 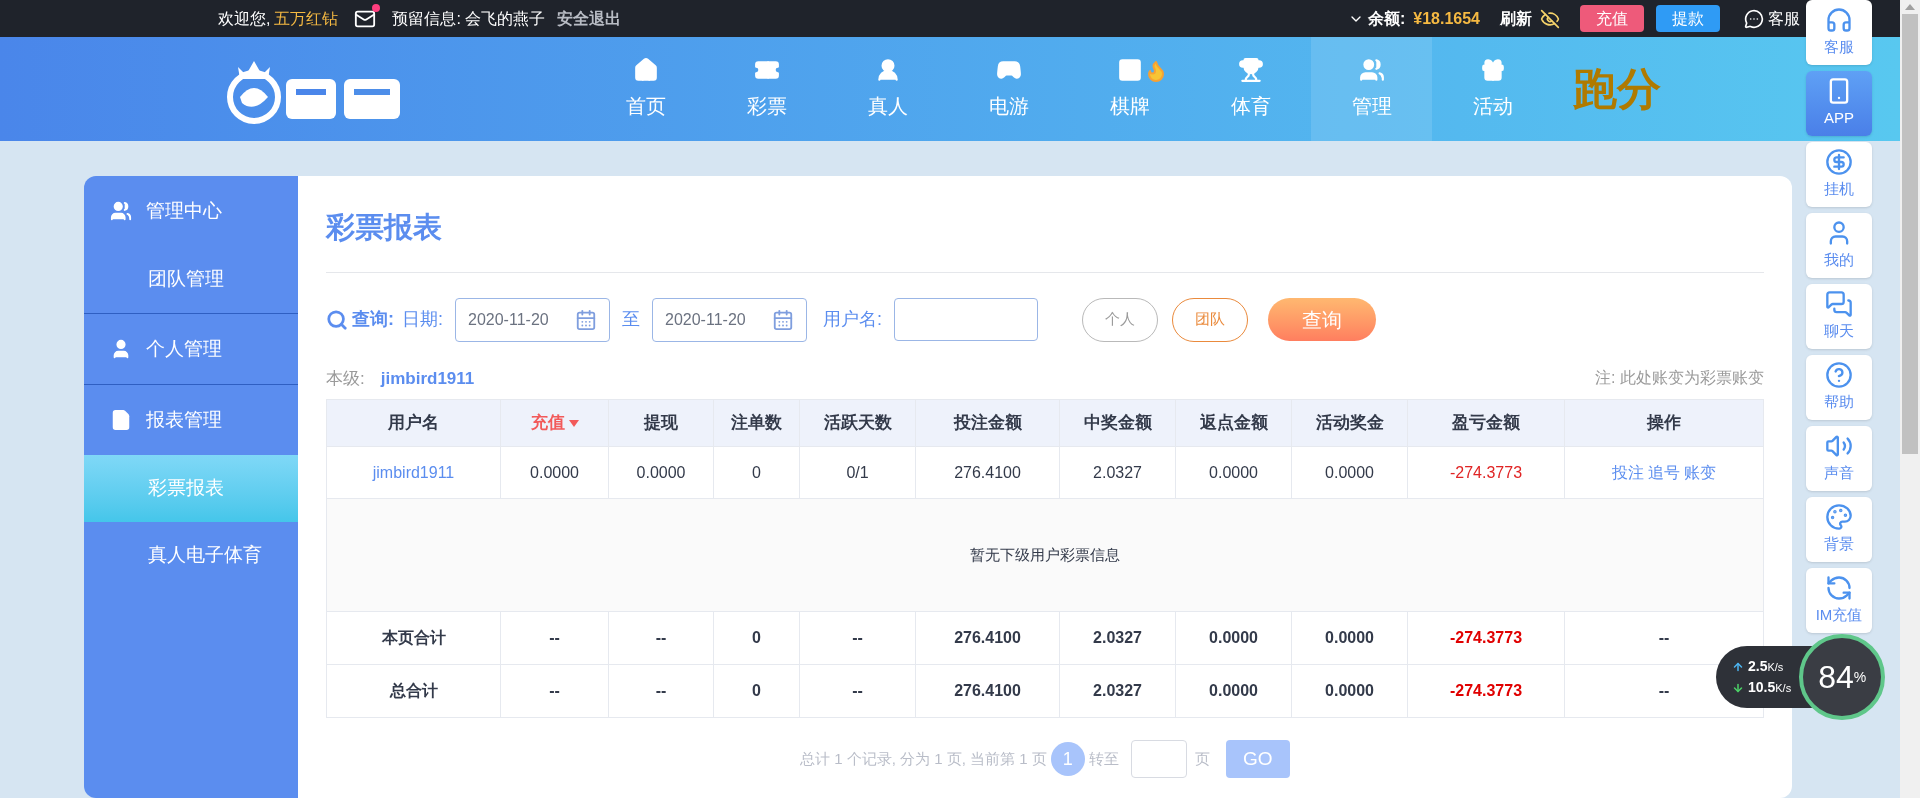 I want to click on nav-tab: 彩票, so click(x=766, y=89).